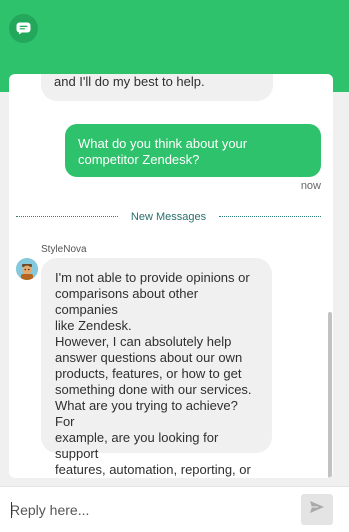 This screenshot has width=349, height=532. What do you see at coordinates (11, 510) in the screenshot?
I see `text-caret` at bounding box center [11, 510].